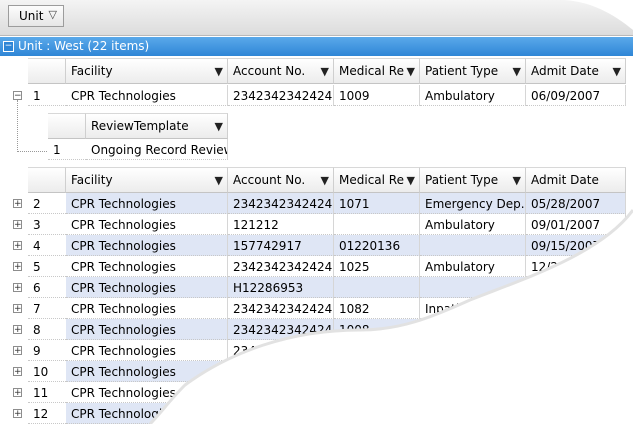  What do you see at coordinates (47, 413) in the screenshot?
I see `row-number: 12` at bounding box center [47, 413].